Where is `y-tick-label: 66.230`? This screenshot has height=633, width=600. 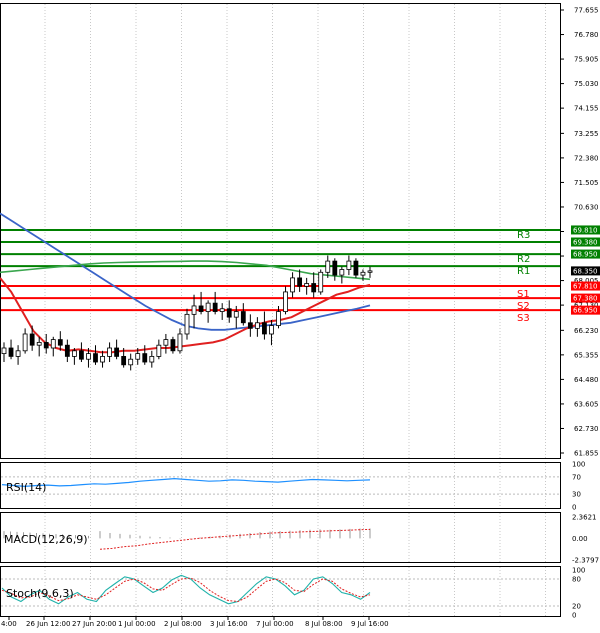
y-tick-label: 66.230 is located at coordinates (586, 331).